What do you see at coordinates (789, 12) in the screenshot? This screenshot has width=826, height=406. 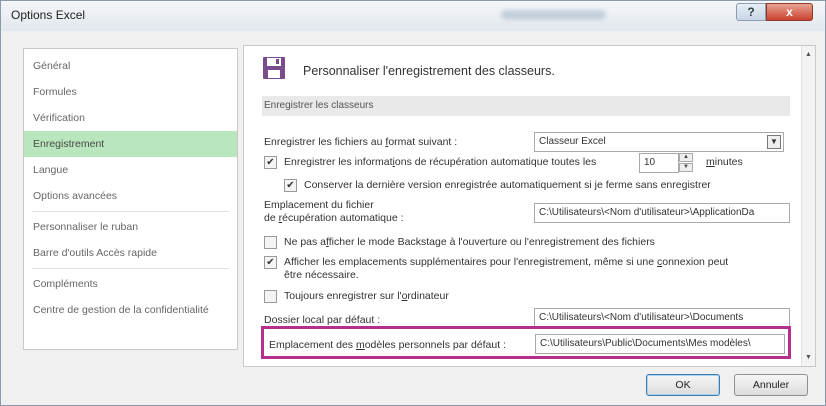 I see `close-button: x` at bounding box center [789, 12].